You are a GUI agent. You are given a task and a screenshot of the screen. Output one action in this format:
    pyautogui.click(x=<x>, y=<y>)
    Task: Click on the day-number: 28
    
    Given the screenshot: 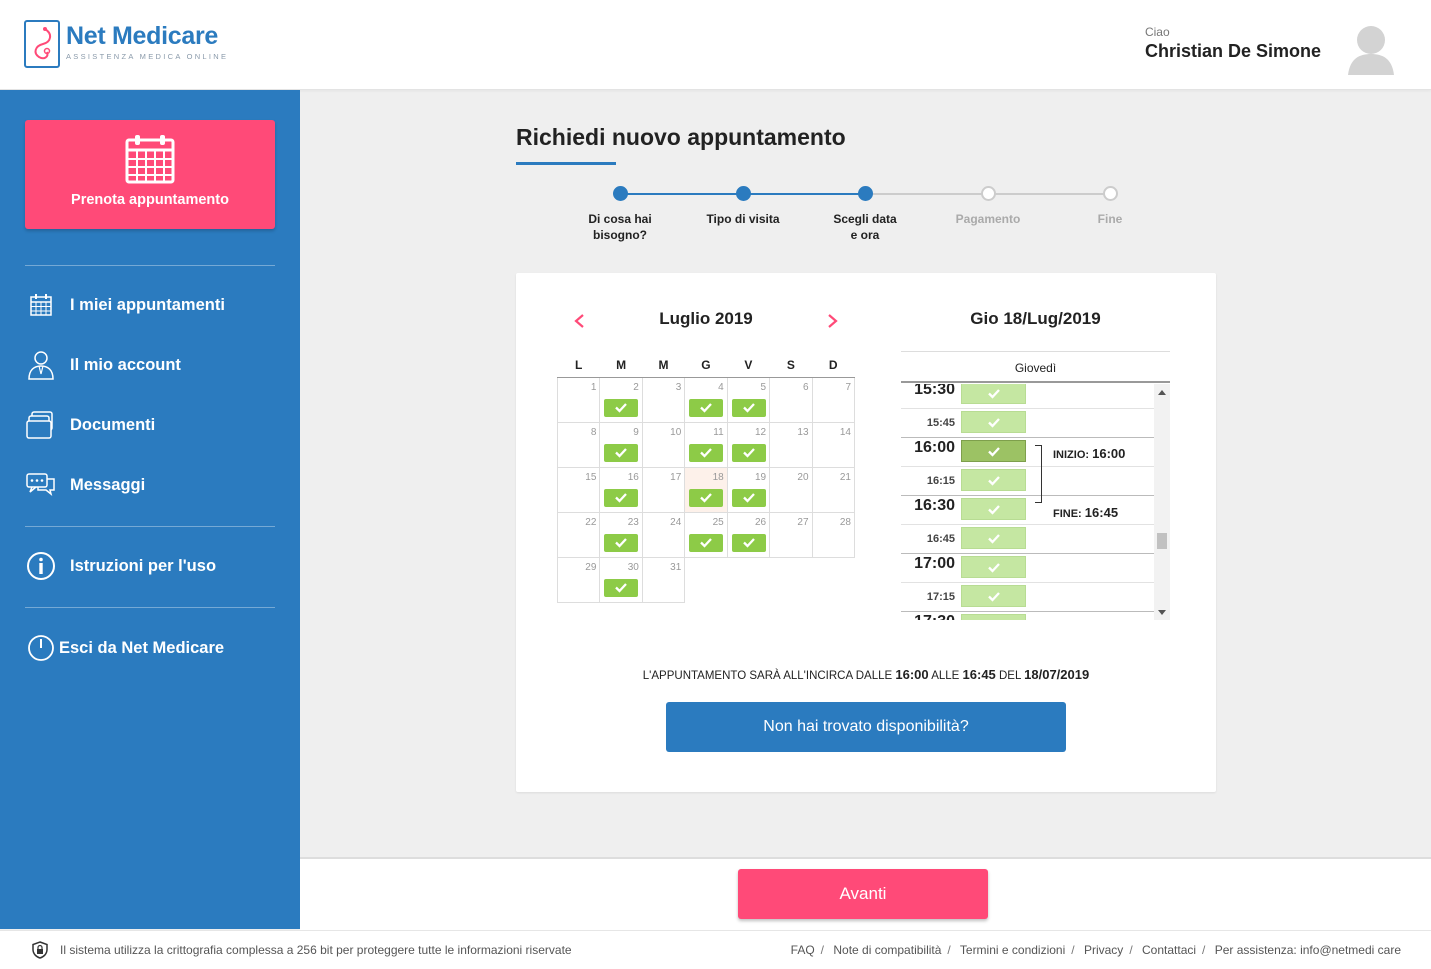 What is the action you would take?
    pyautogui.click(x=845, y=522)
    